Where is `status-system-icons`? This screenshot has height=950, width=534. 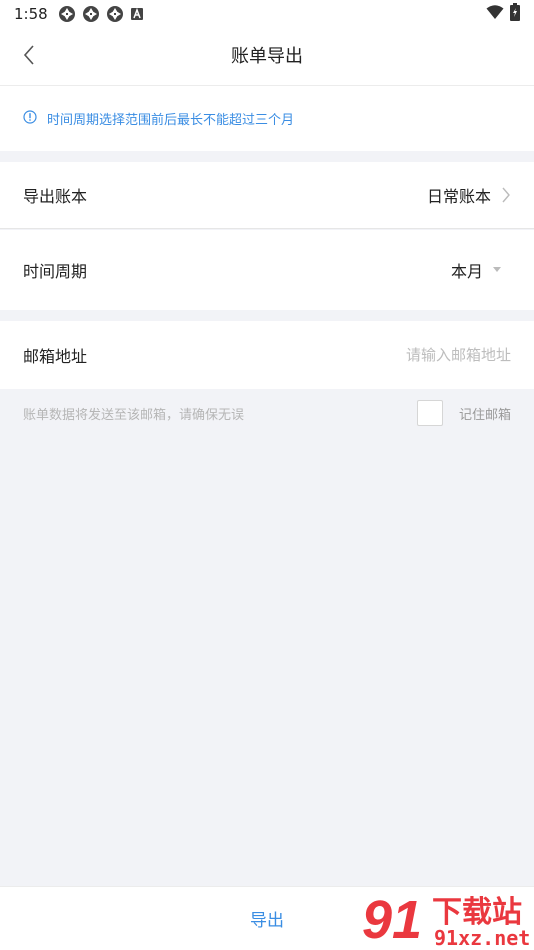 status-system-icons is located at coordinates (503, 14).